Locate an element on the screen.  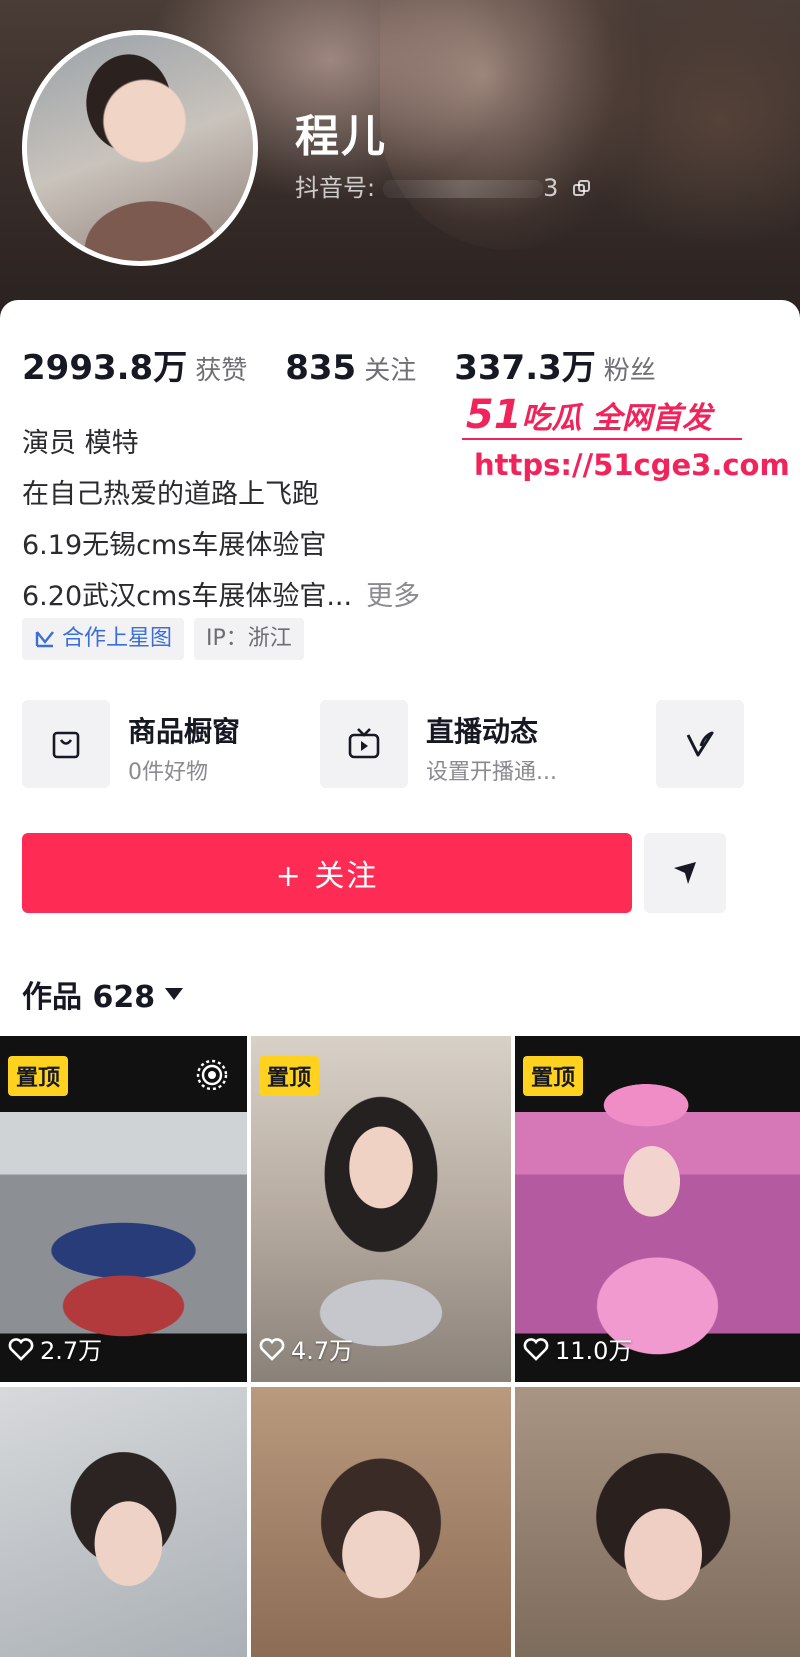
watermark-brand-num: 51 is located at coordinates (493, 415).